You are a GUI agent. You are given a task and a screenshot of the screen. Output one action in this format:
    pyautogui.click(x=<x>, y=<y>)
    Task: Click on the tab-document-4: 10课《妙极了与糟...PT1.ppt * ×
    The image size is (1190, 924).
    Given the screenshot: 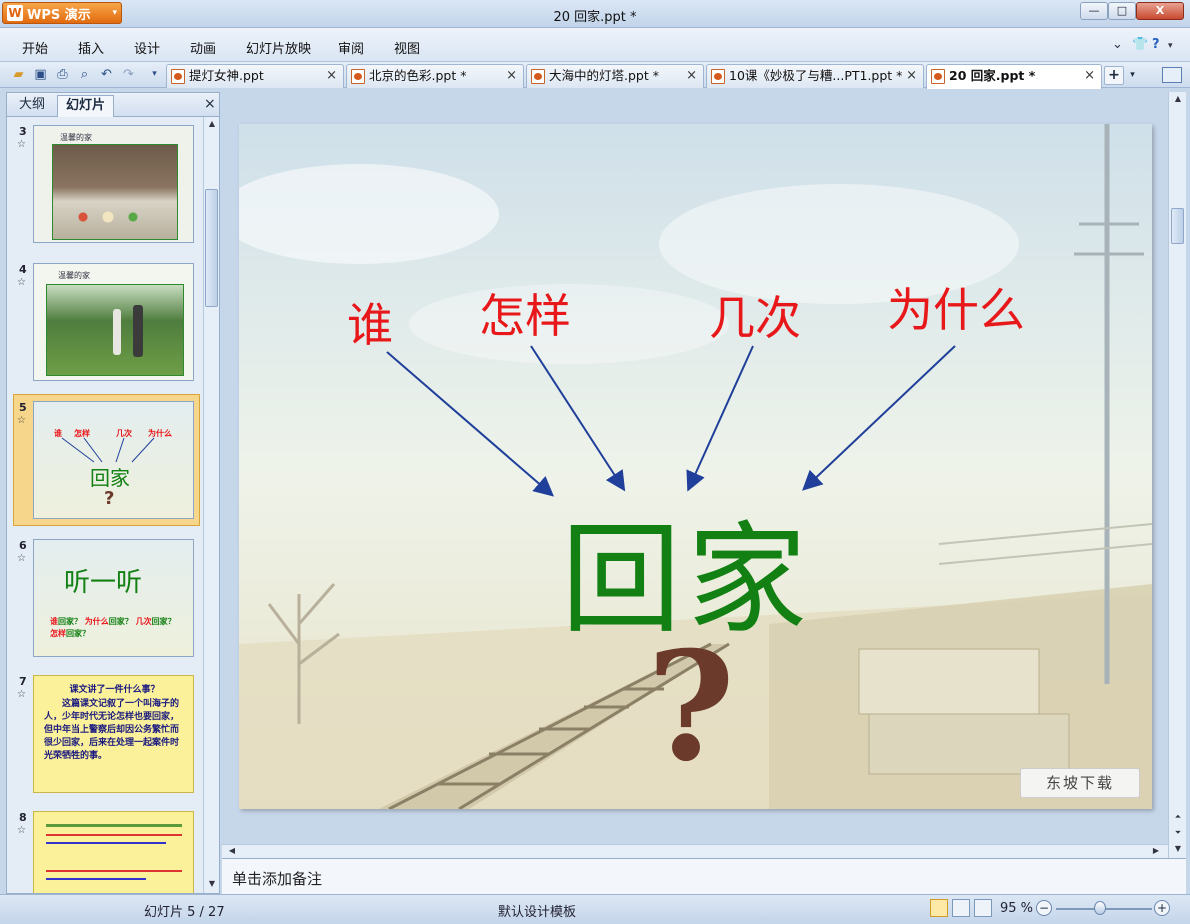 What is the action you would take?
    pyautogui.click(x=815, y=76)
    